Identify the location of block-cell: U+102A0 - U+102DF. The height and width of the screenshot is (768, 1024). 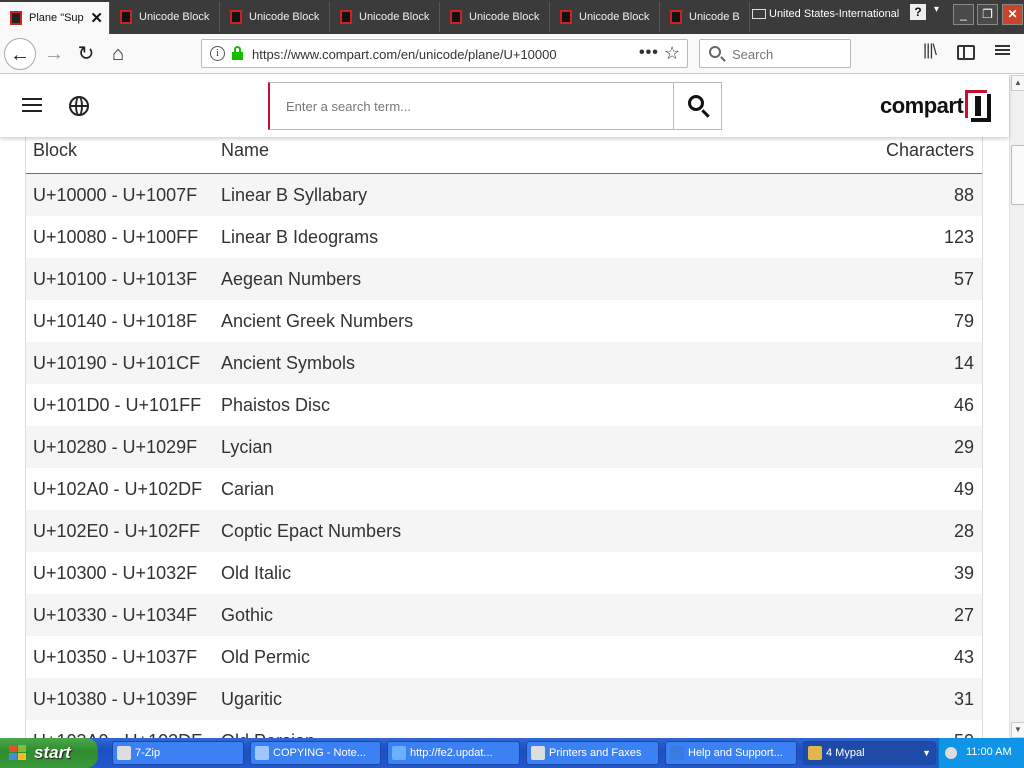
(118, 489).